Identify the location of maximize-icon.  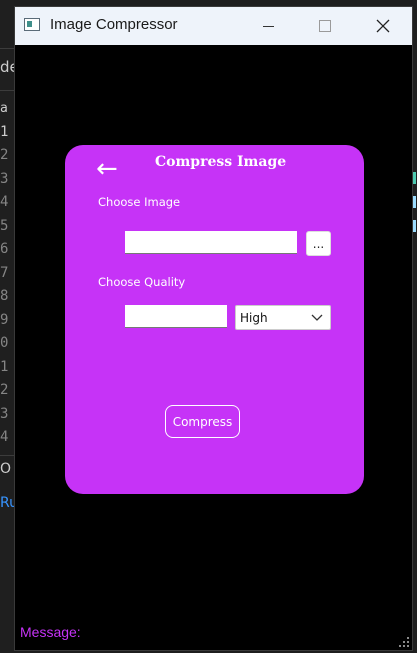
(325, 26).